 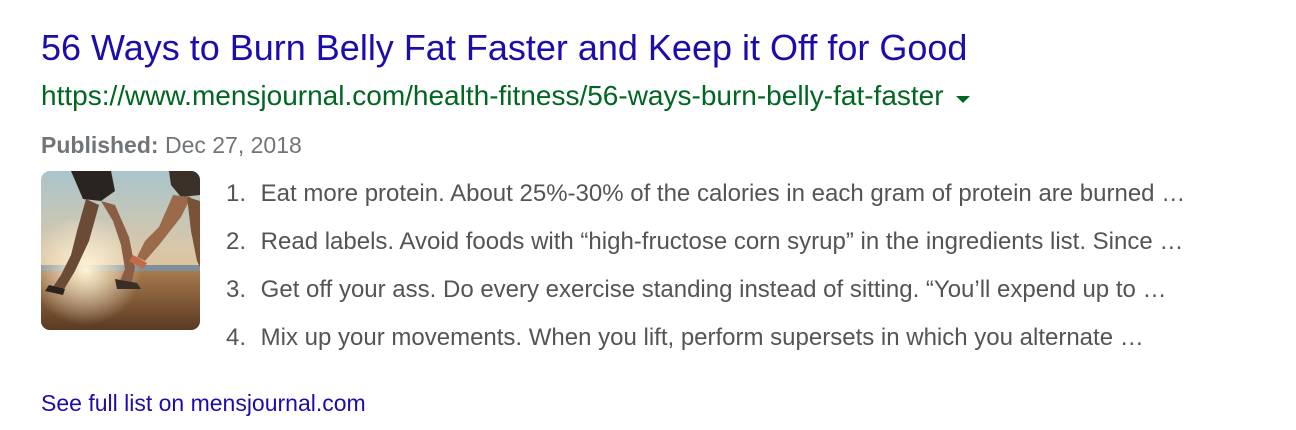 I want to click on published-value: Dec 27, 2018, so click(x=233, y=145).